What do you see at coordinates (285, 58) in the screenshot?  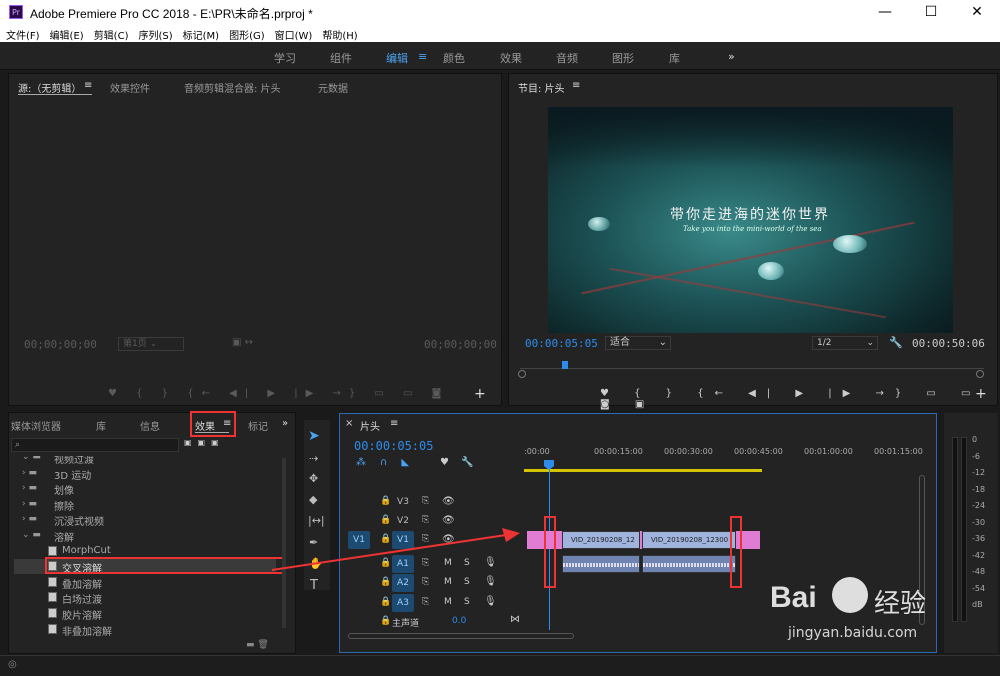 I see `workspace-learn: 学习` at bounding box center [285, 58].